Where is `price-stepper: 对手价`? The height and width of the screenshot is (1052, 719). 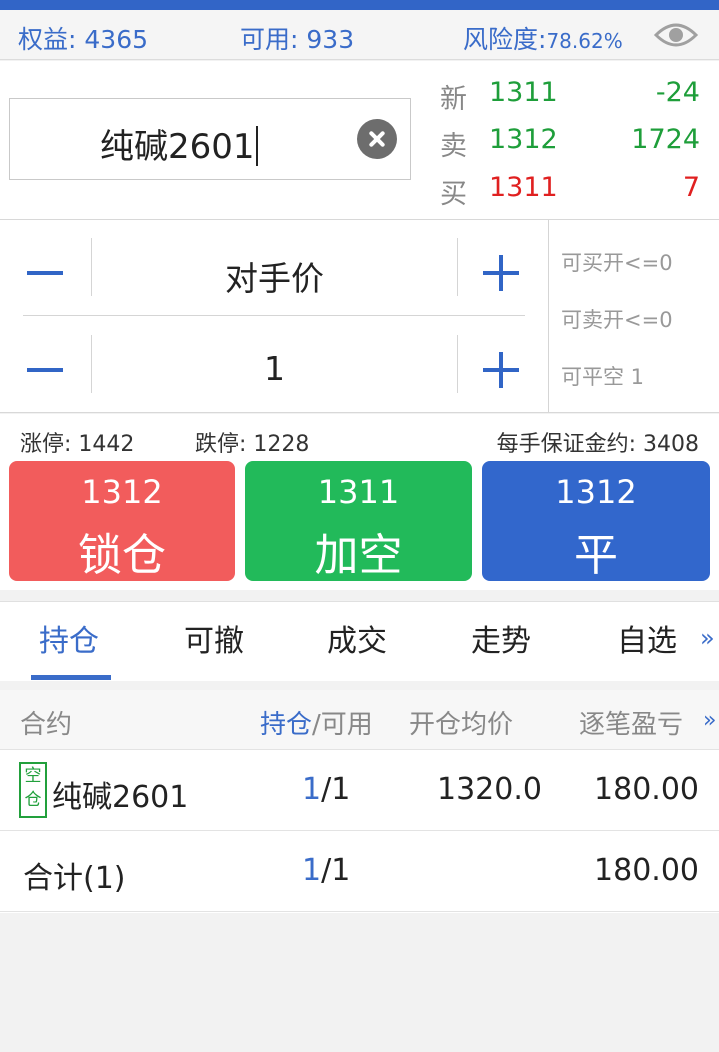 price-stepper: 对手价 is located at coordinates (274, 273).